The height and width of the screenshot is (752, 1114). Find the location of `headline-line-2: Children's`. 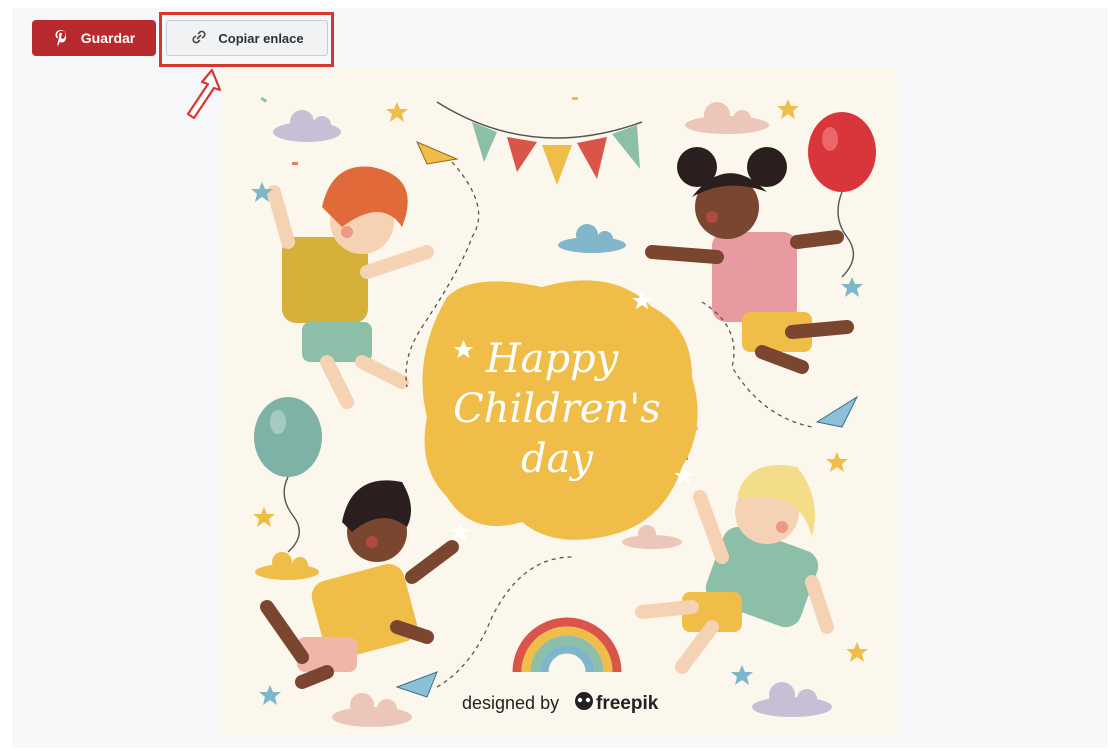

headline-line-2: Children's is located at coordinates (557, 409).